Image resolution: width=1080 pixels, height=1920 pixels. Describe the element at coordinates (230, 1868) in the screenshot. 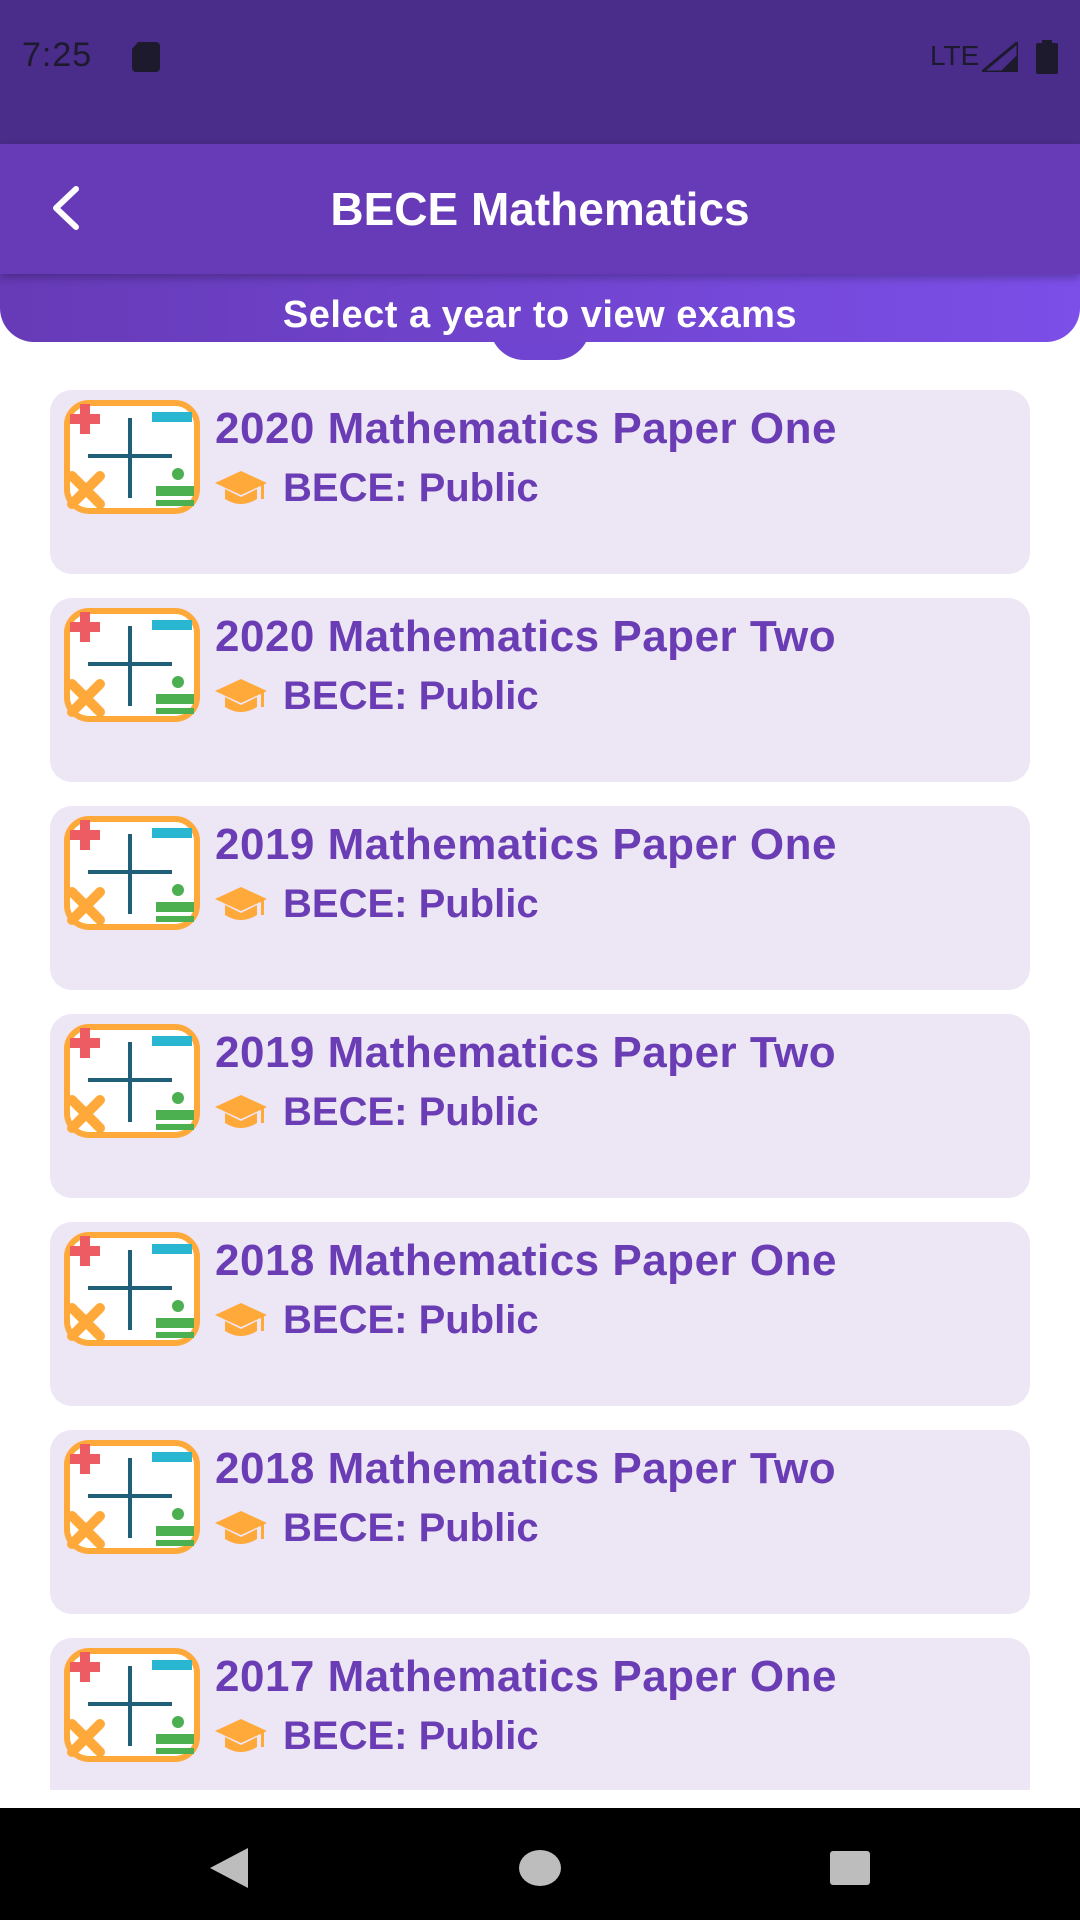

I see `nav-back-icon` at that location.